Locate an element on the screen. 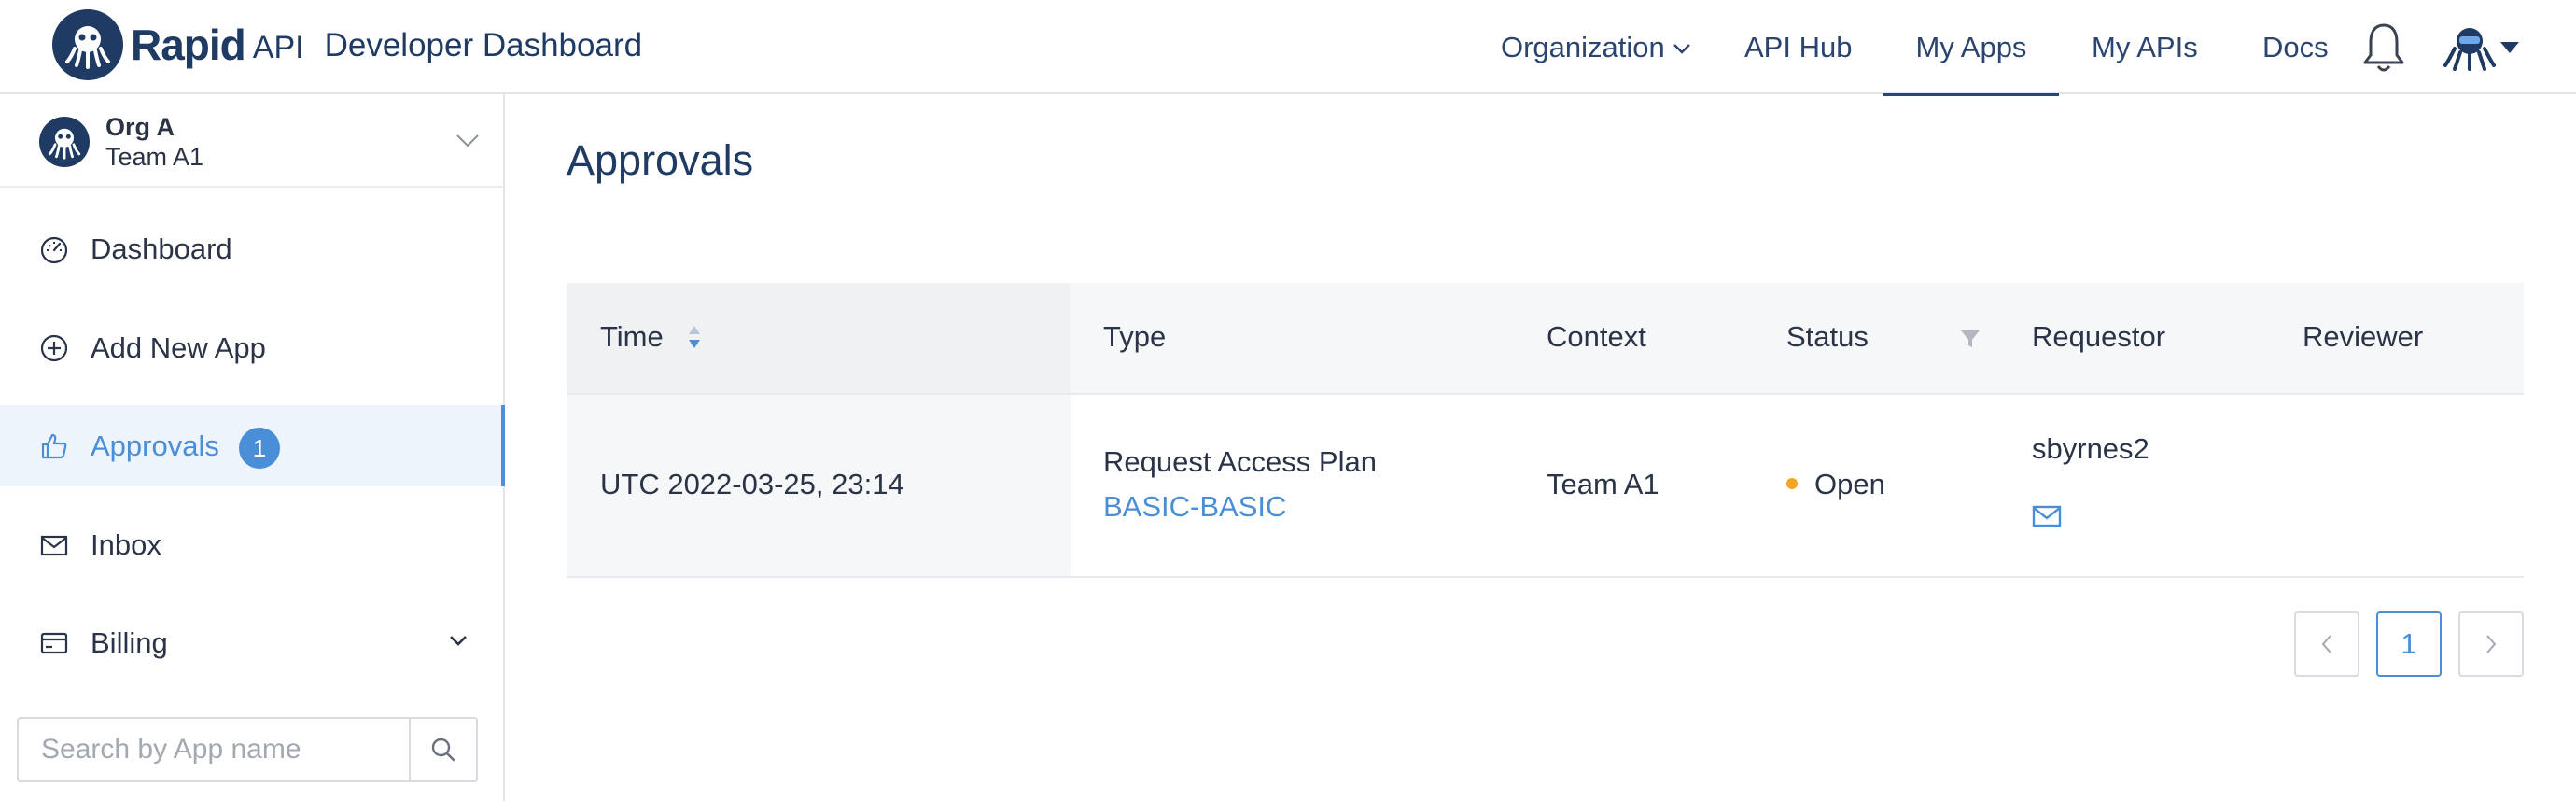 The height and width of the screenshot is (801, 2576). column-header-type: Type is located at coordinates (1135, 336).